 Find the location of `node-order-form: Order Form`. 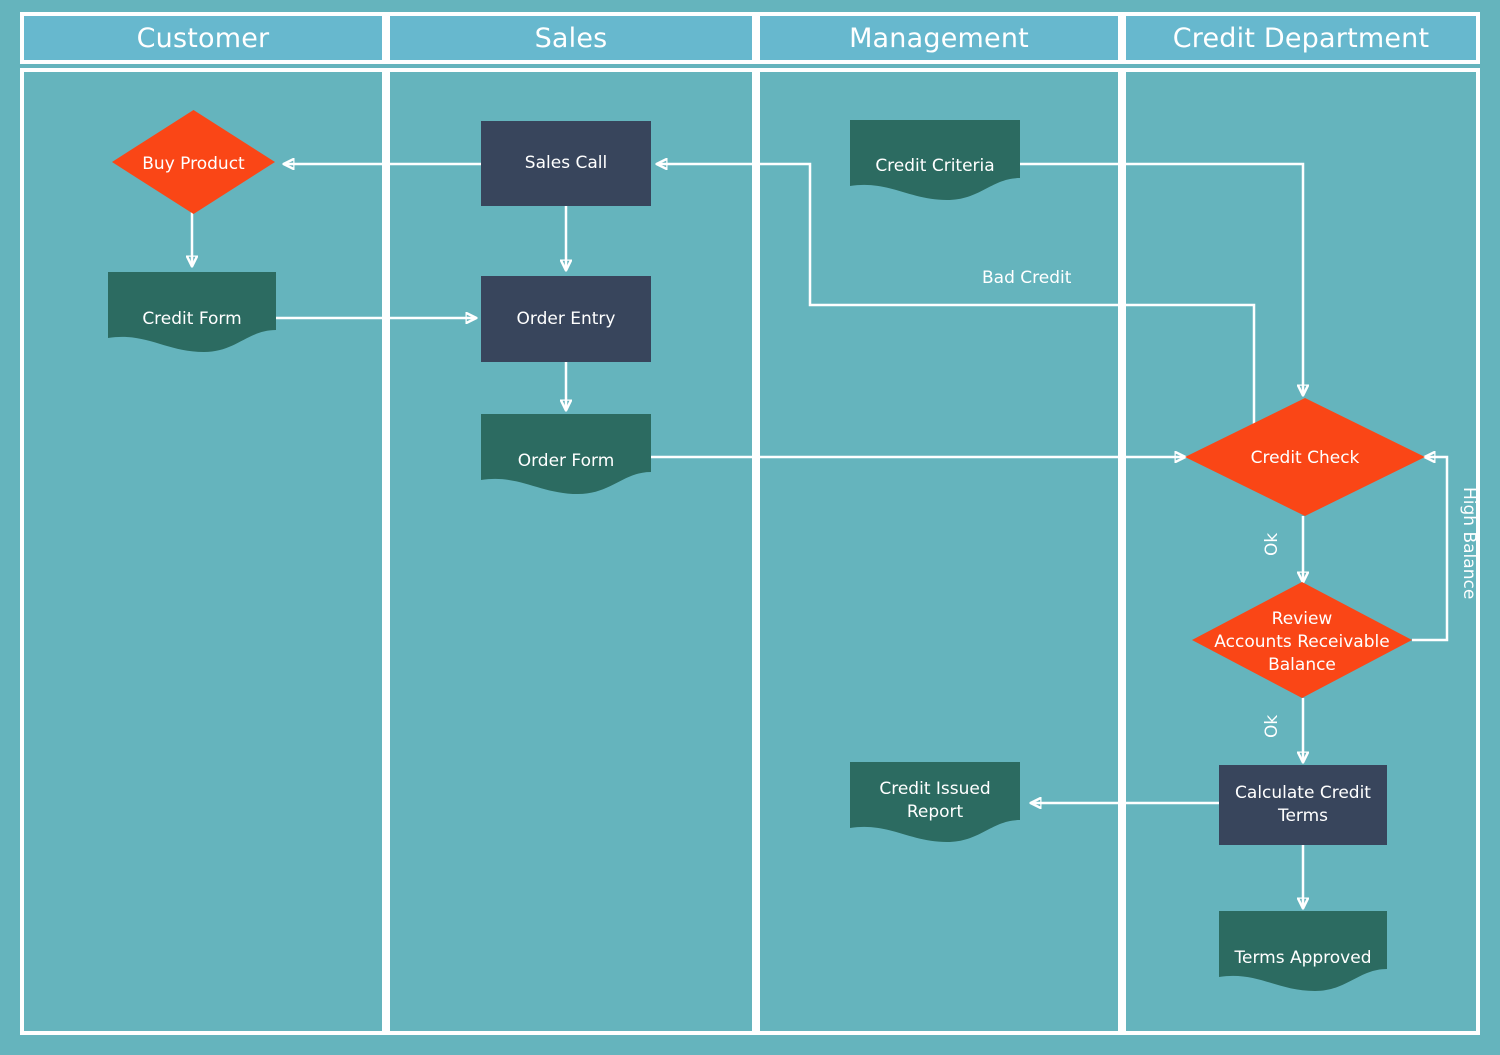

node-order-form: Order Form is located at coordinates (566, 454).